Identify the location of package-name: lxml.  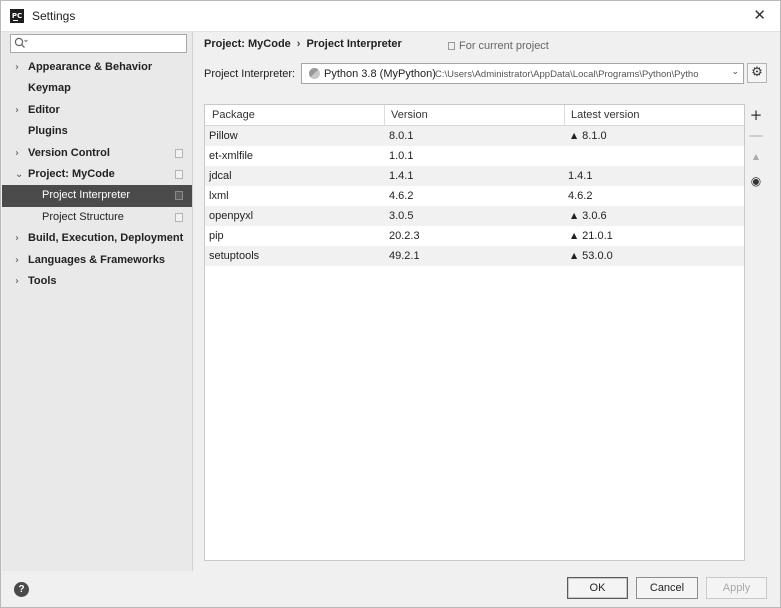
(219, 196).